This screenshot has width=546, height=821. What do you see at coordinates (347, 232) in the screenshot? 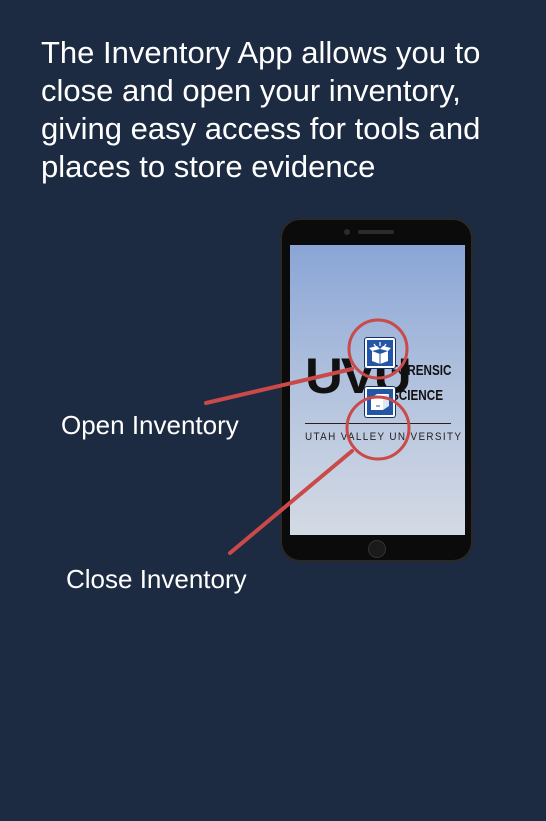
I see `phone-camera` at bounding box center [347, 232].